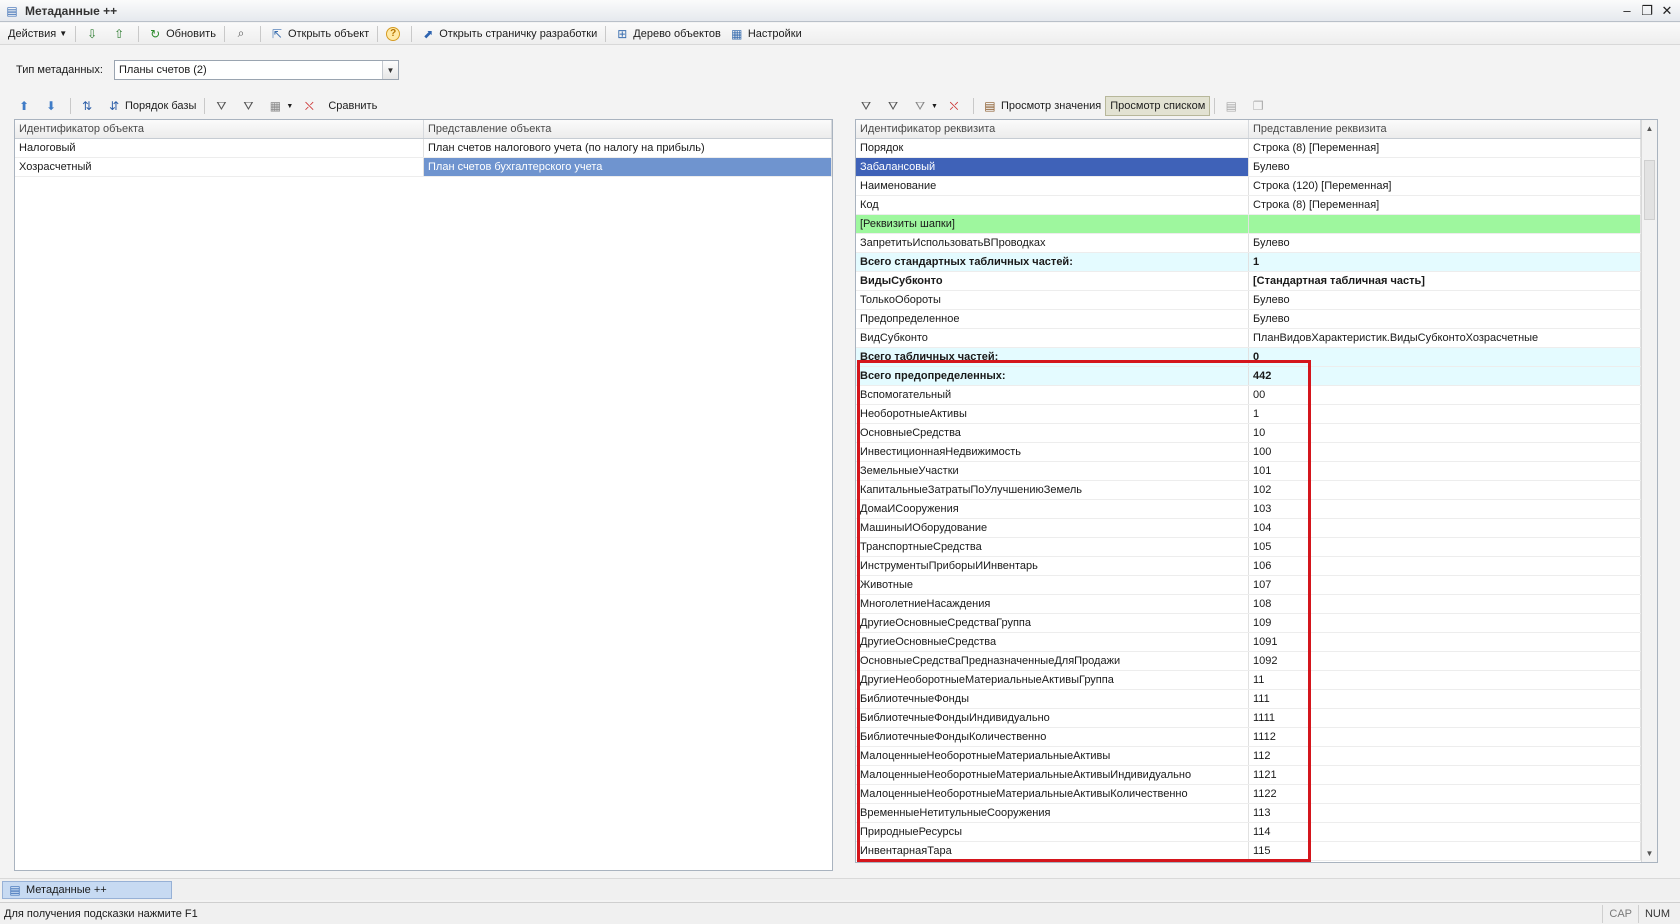 Image resolution: width=1680 pixels, height=924 pixels. I want to click on table-row: Предопределенное Булево, so click(1256, 319).